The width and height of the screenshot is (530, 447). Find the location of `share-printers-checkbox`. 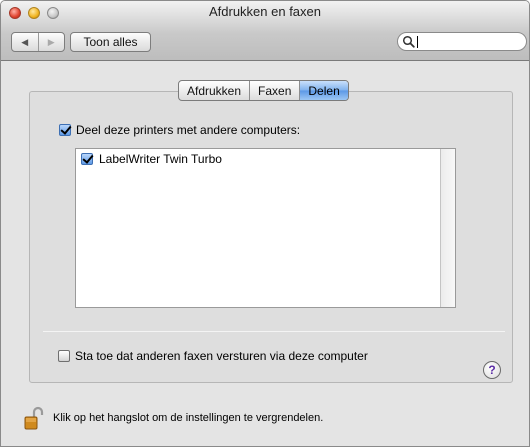

share-printers-checkbox is located at coordinates (65, 130).